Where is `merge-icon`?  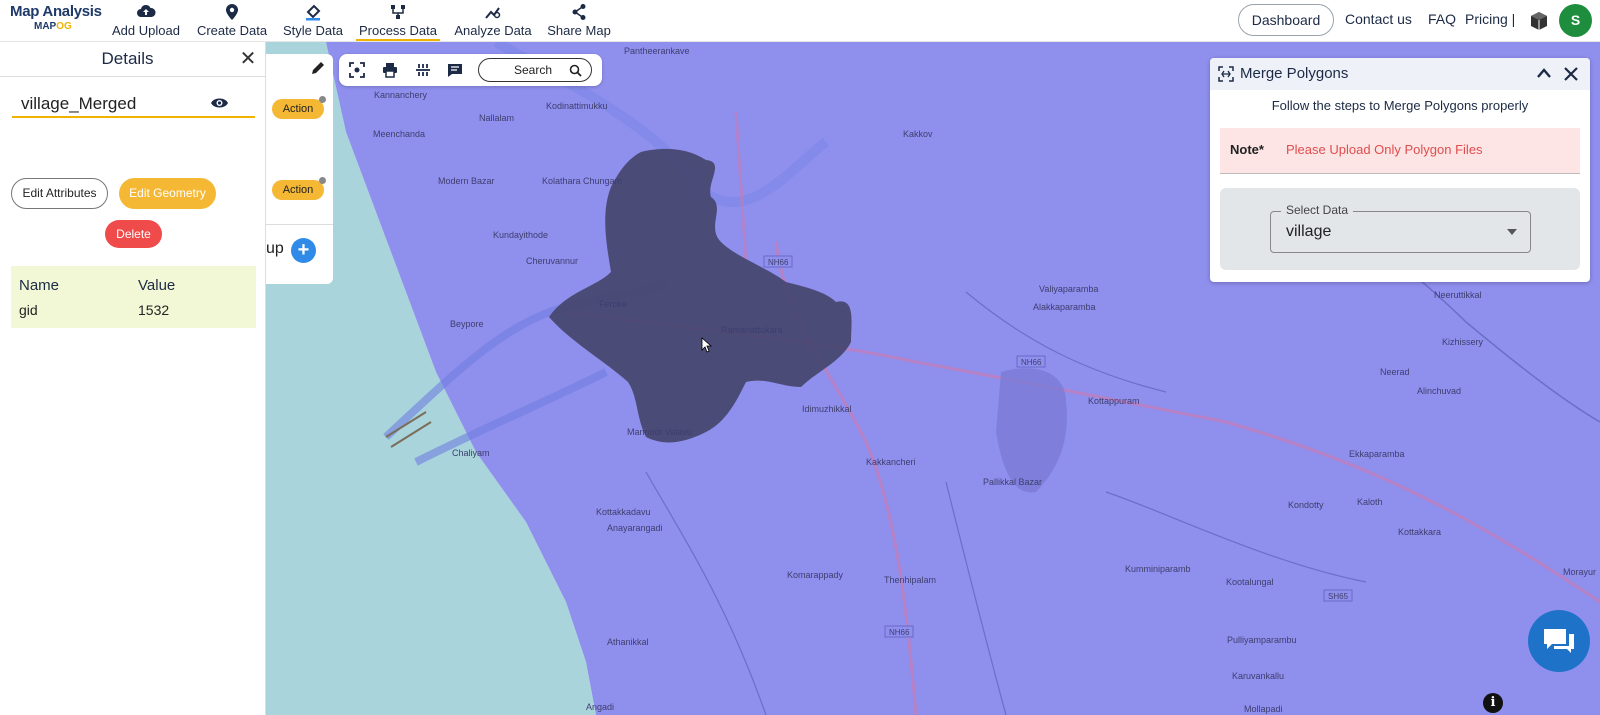 merge-icon is located at coordinates (1226, 74).